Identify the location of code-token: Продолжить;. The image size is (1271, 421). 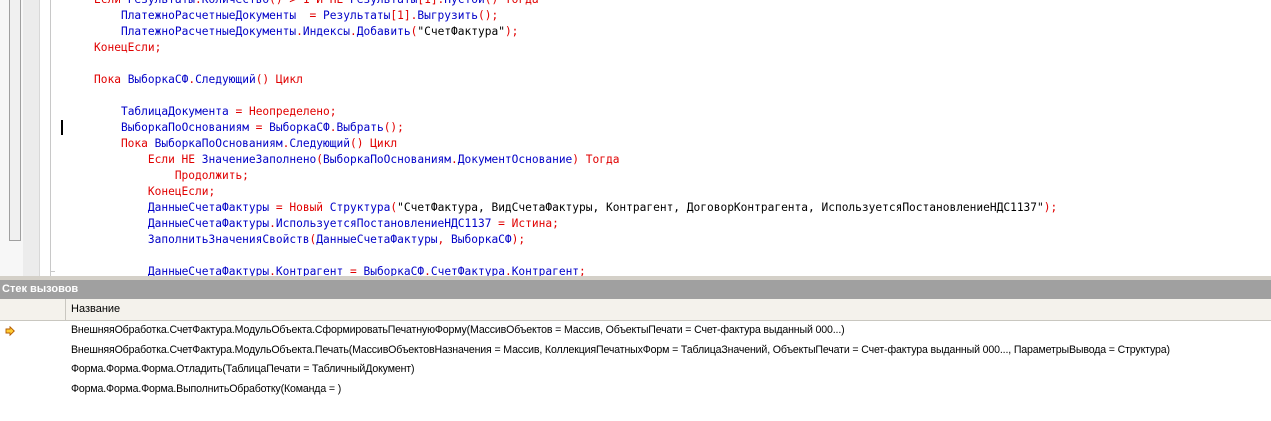
(171, 175).